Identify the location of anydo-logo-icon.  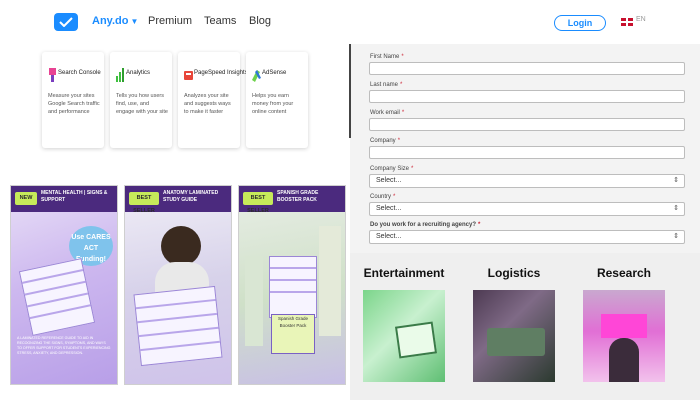
(66, 22).